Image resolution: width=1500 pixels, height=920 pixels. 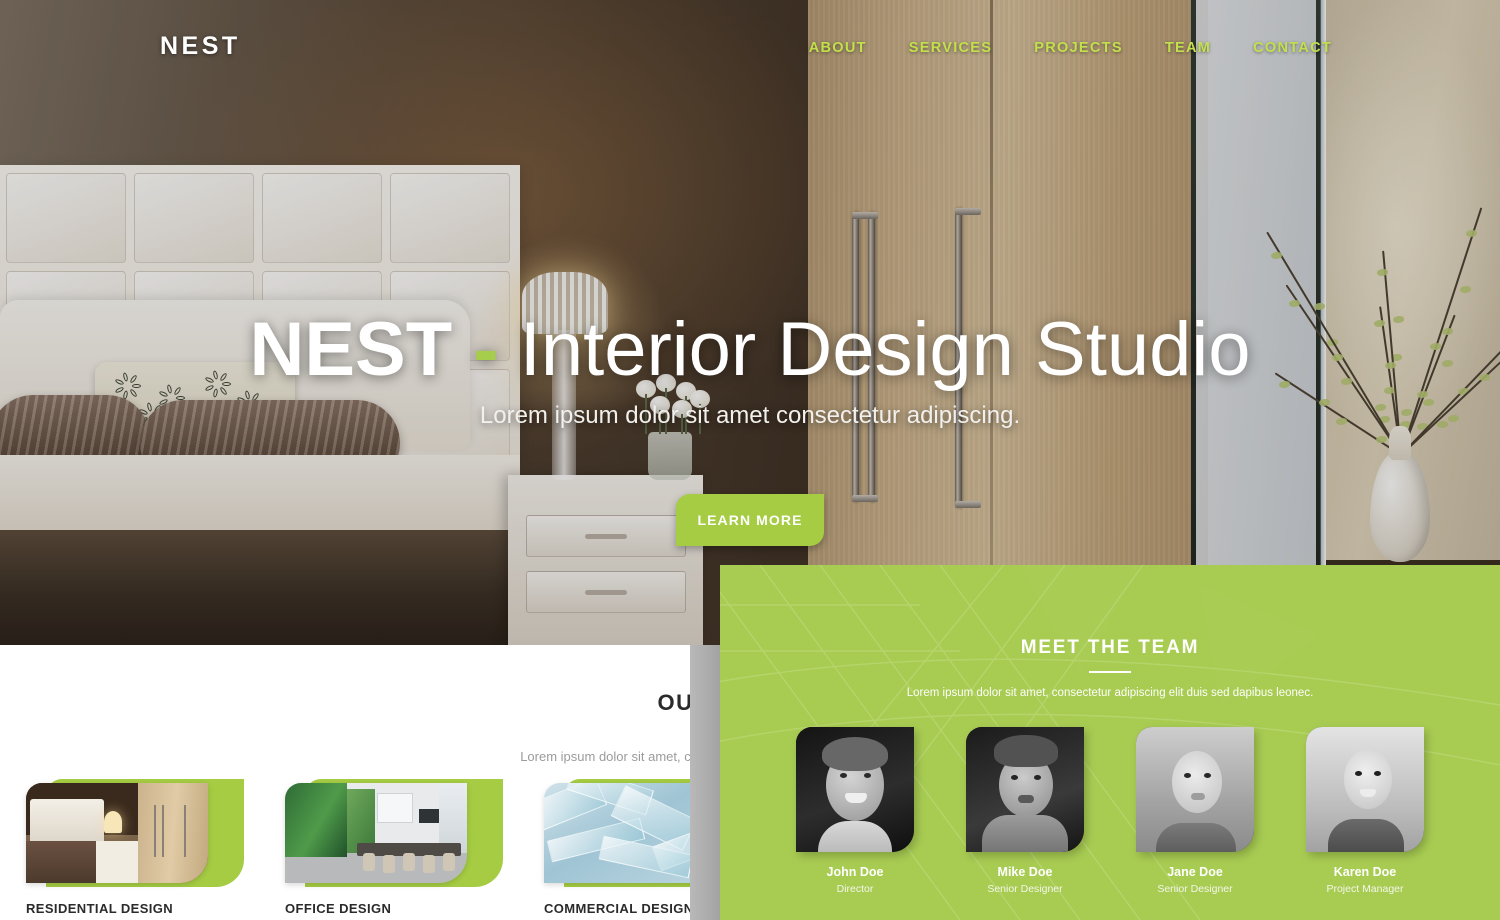 I want to click on site-logo: NEST, so click(x=200, y=46).